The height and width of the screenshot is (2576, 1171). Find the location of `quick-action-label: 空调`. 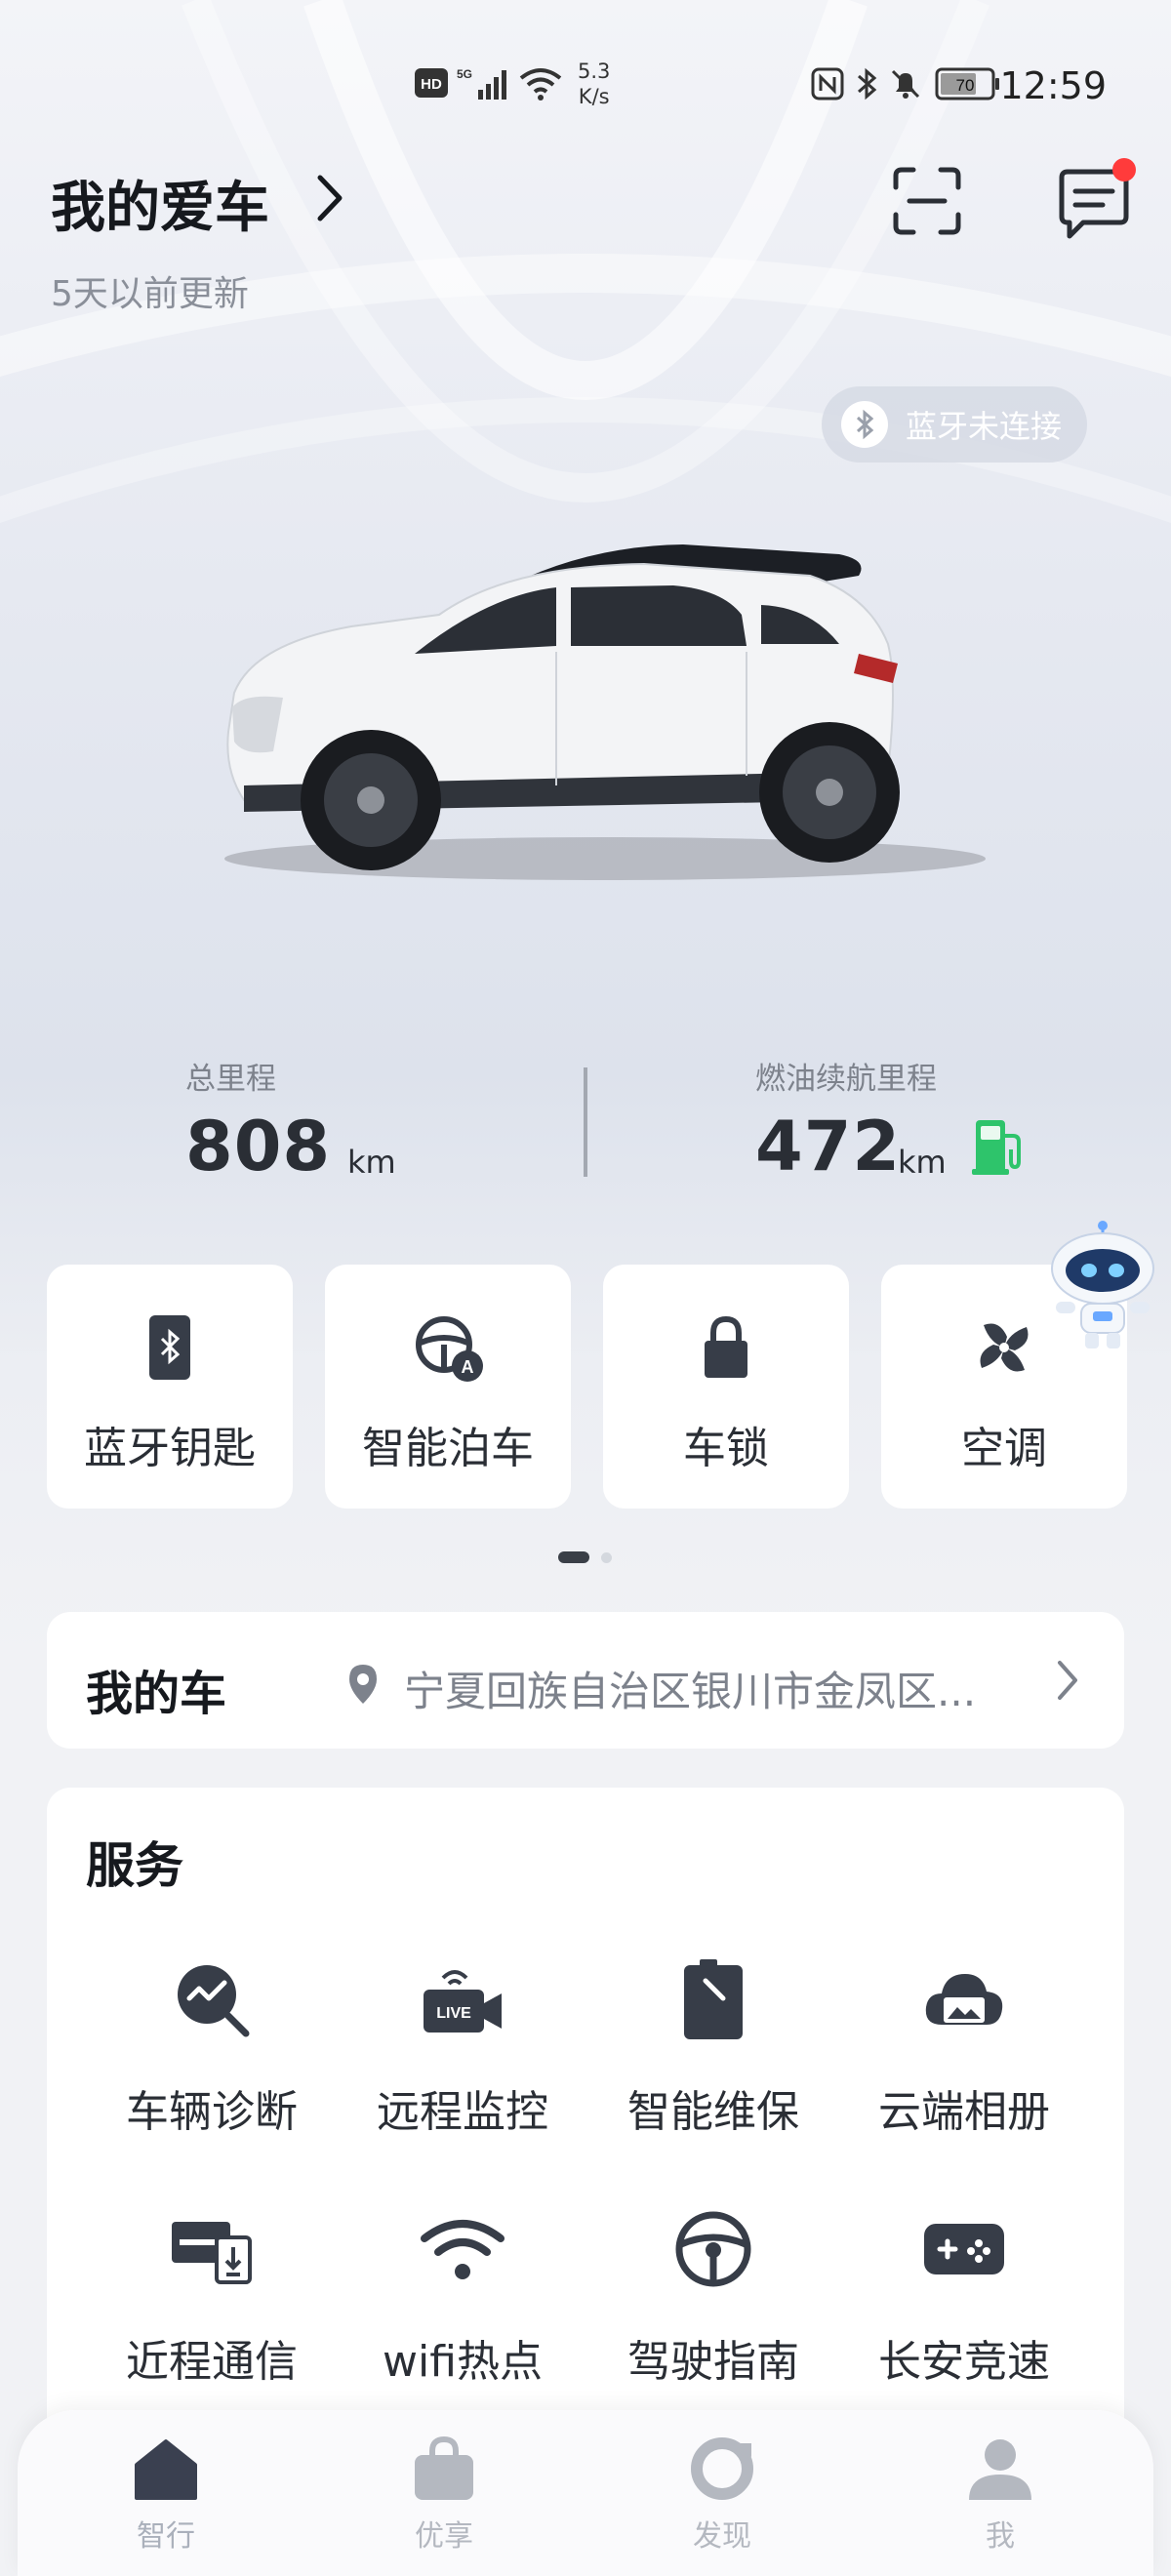

quick-action-label: 空调 is located at coordinates (1004, 1448).